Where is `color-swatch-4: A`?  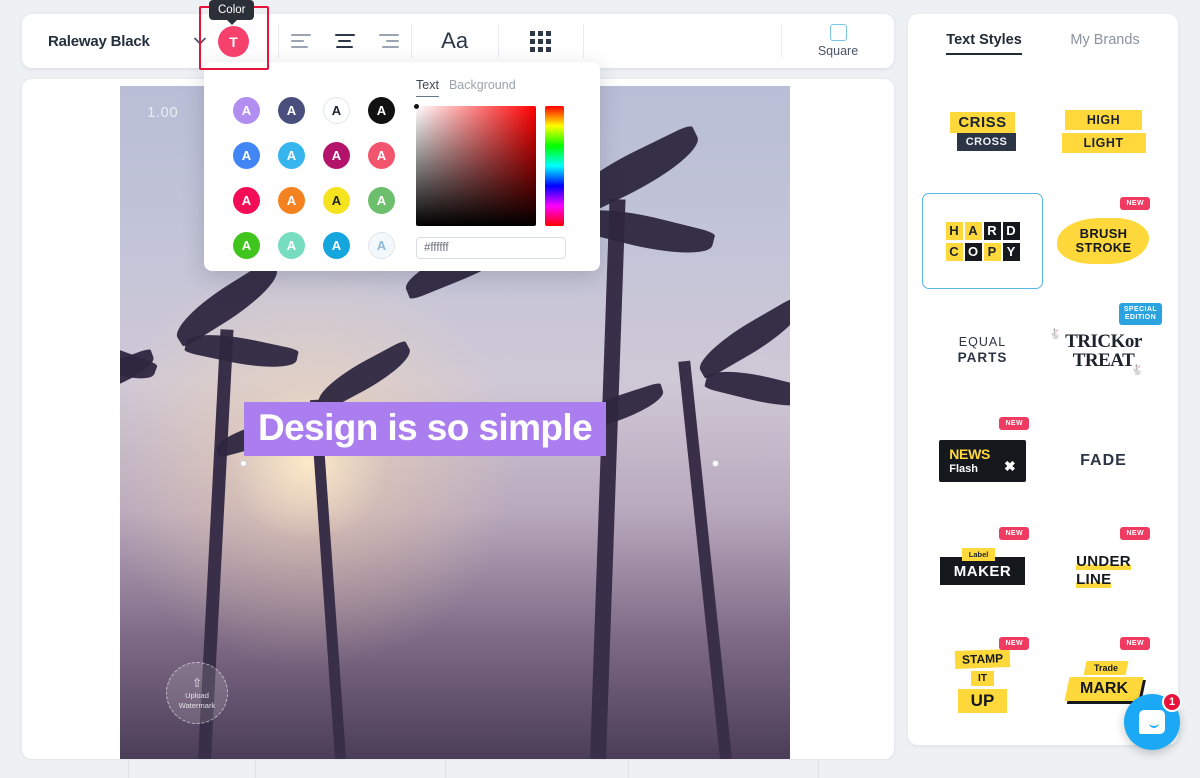
color-swatch-4: A is located at coordinates (246, 155).